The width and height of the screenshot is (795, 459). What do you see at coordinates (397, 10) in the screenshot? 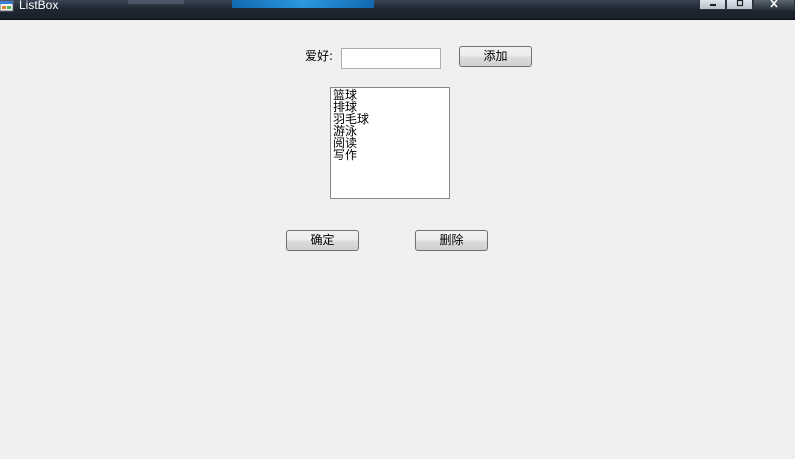
I see `title-bar: ListBox` at bounding box center [397, 10].